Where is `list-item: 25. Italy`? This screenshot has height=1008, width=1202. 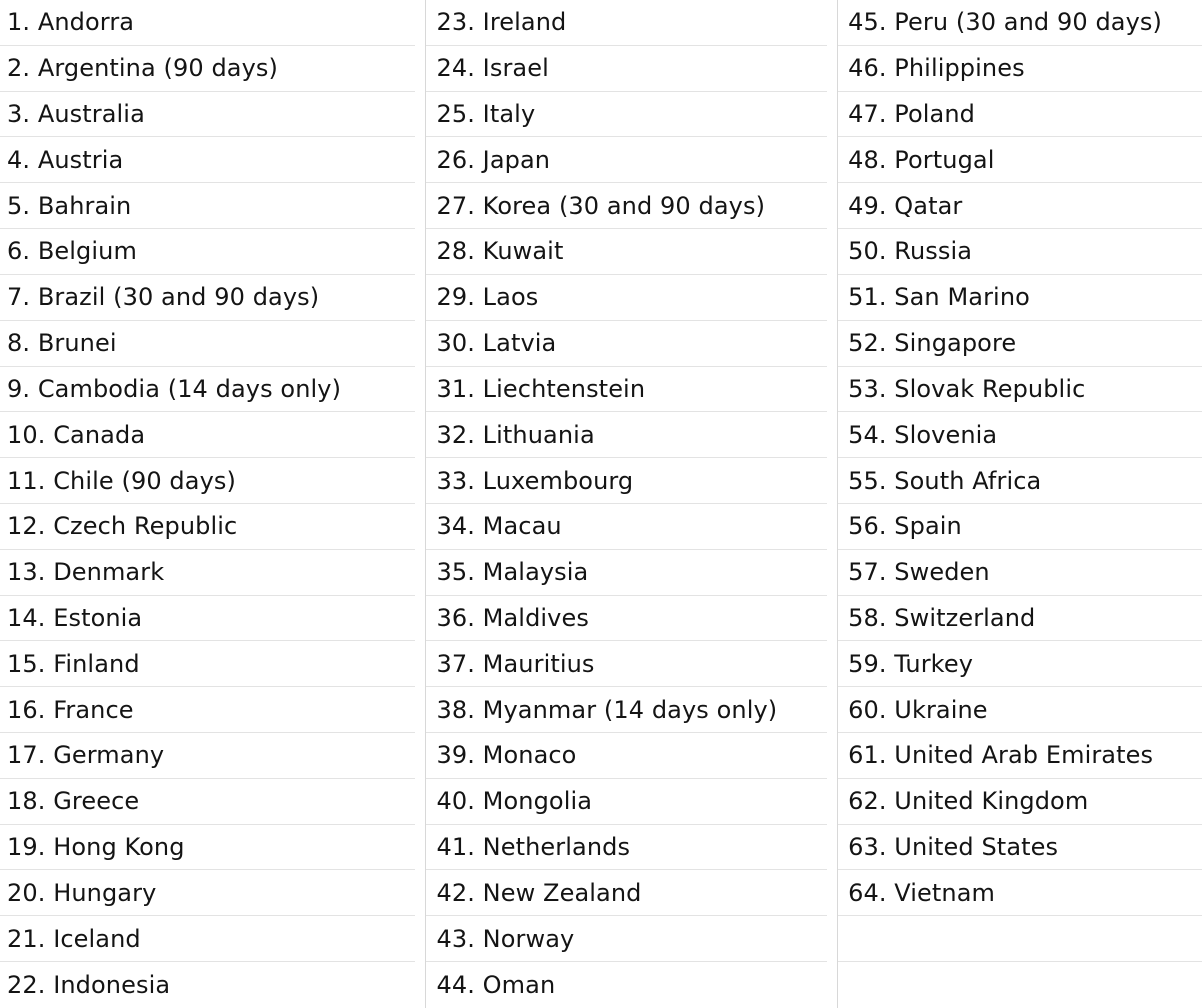 list-item: 25. Italy is located at coordinates (627, 115).